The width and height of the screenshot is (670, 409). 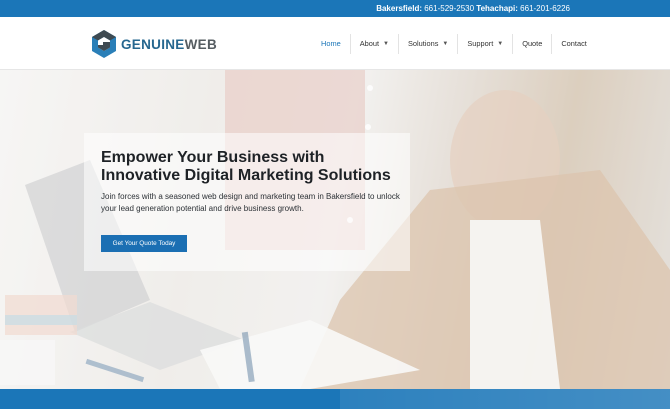 I want to click on nav-support-label: Support, so click(x=480, y=43).